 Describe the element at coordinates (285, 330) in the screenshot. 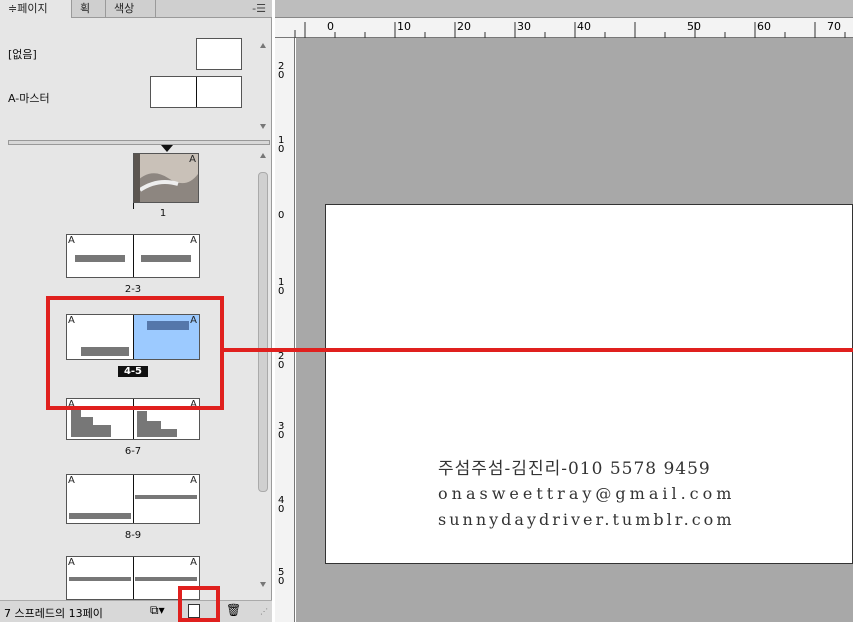

I see `vertical-ruler: 2 0 1 0 0 1 0 2 0 3 0 4 0 5 0` at that location.